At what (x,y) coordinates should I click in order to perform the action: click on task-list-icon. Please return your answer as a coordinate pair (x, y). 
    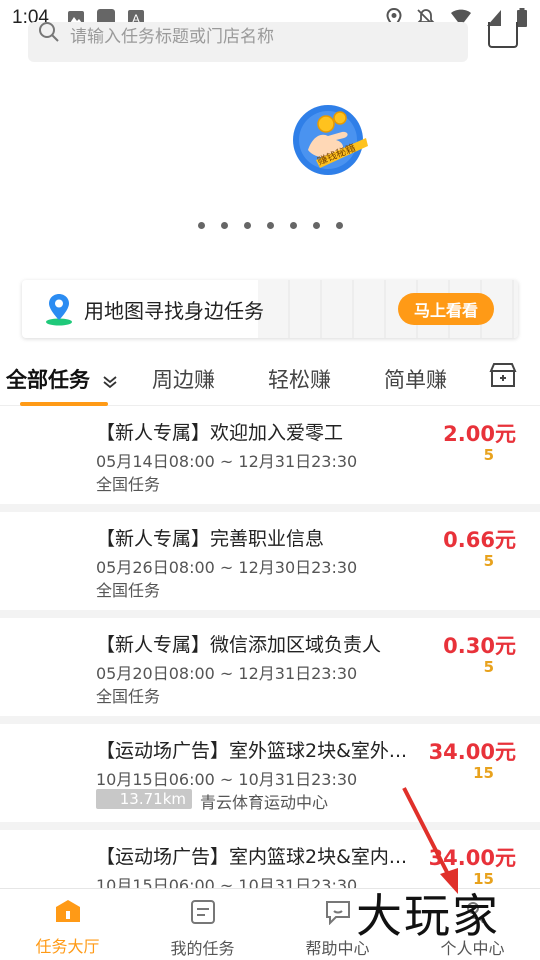
    Looking at the image, I should click on (203, 914).